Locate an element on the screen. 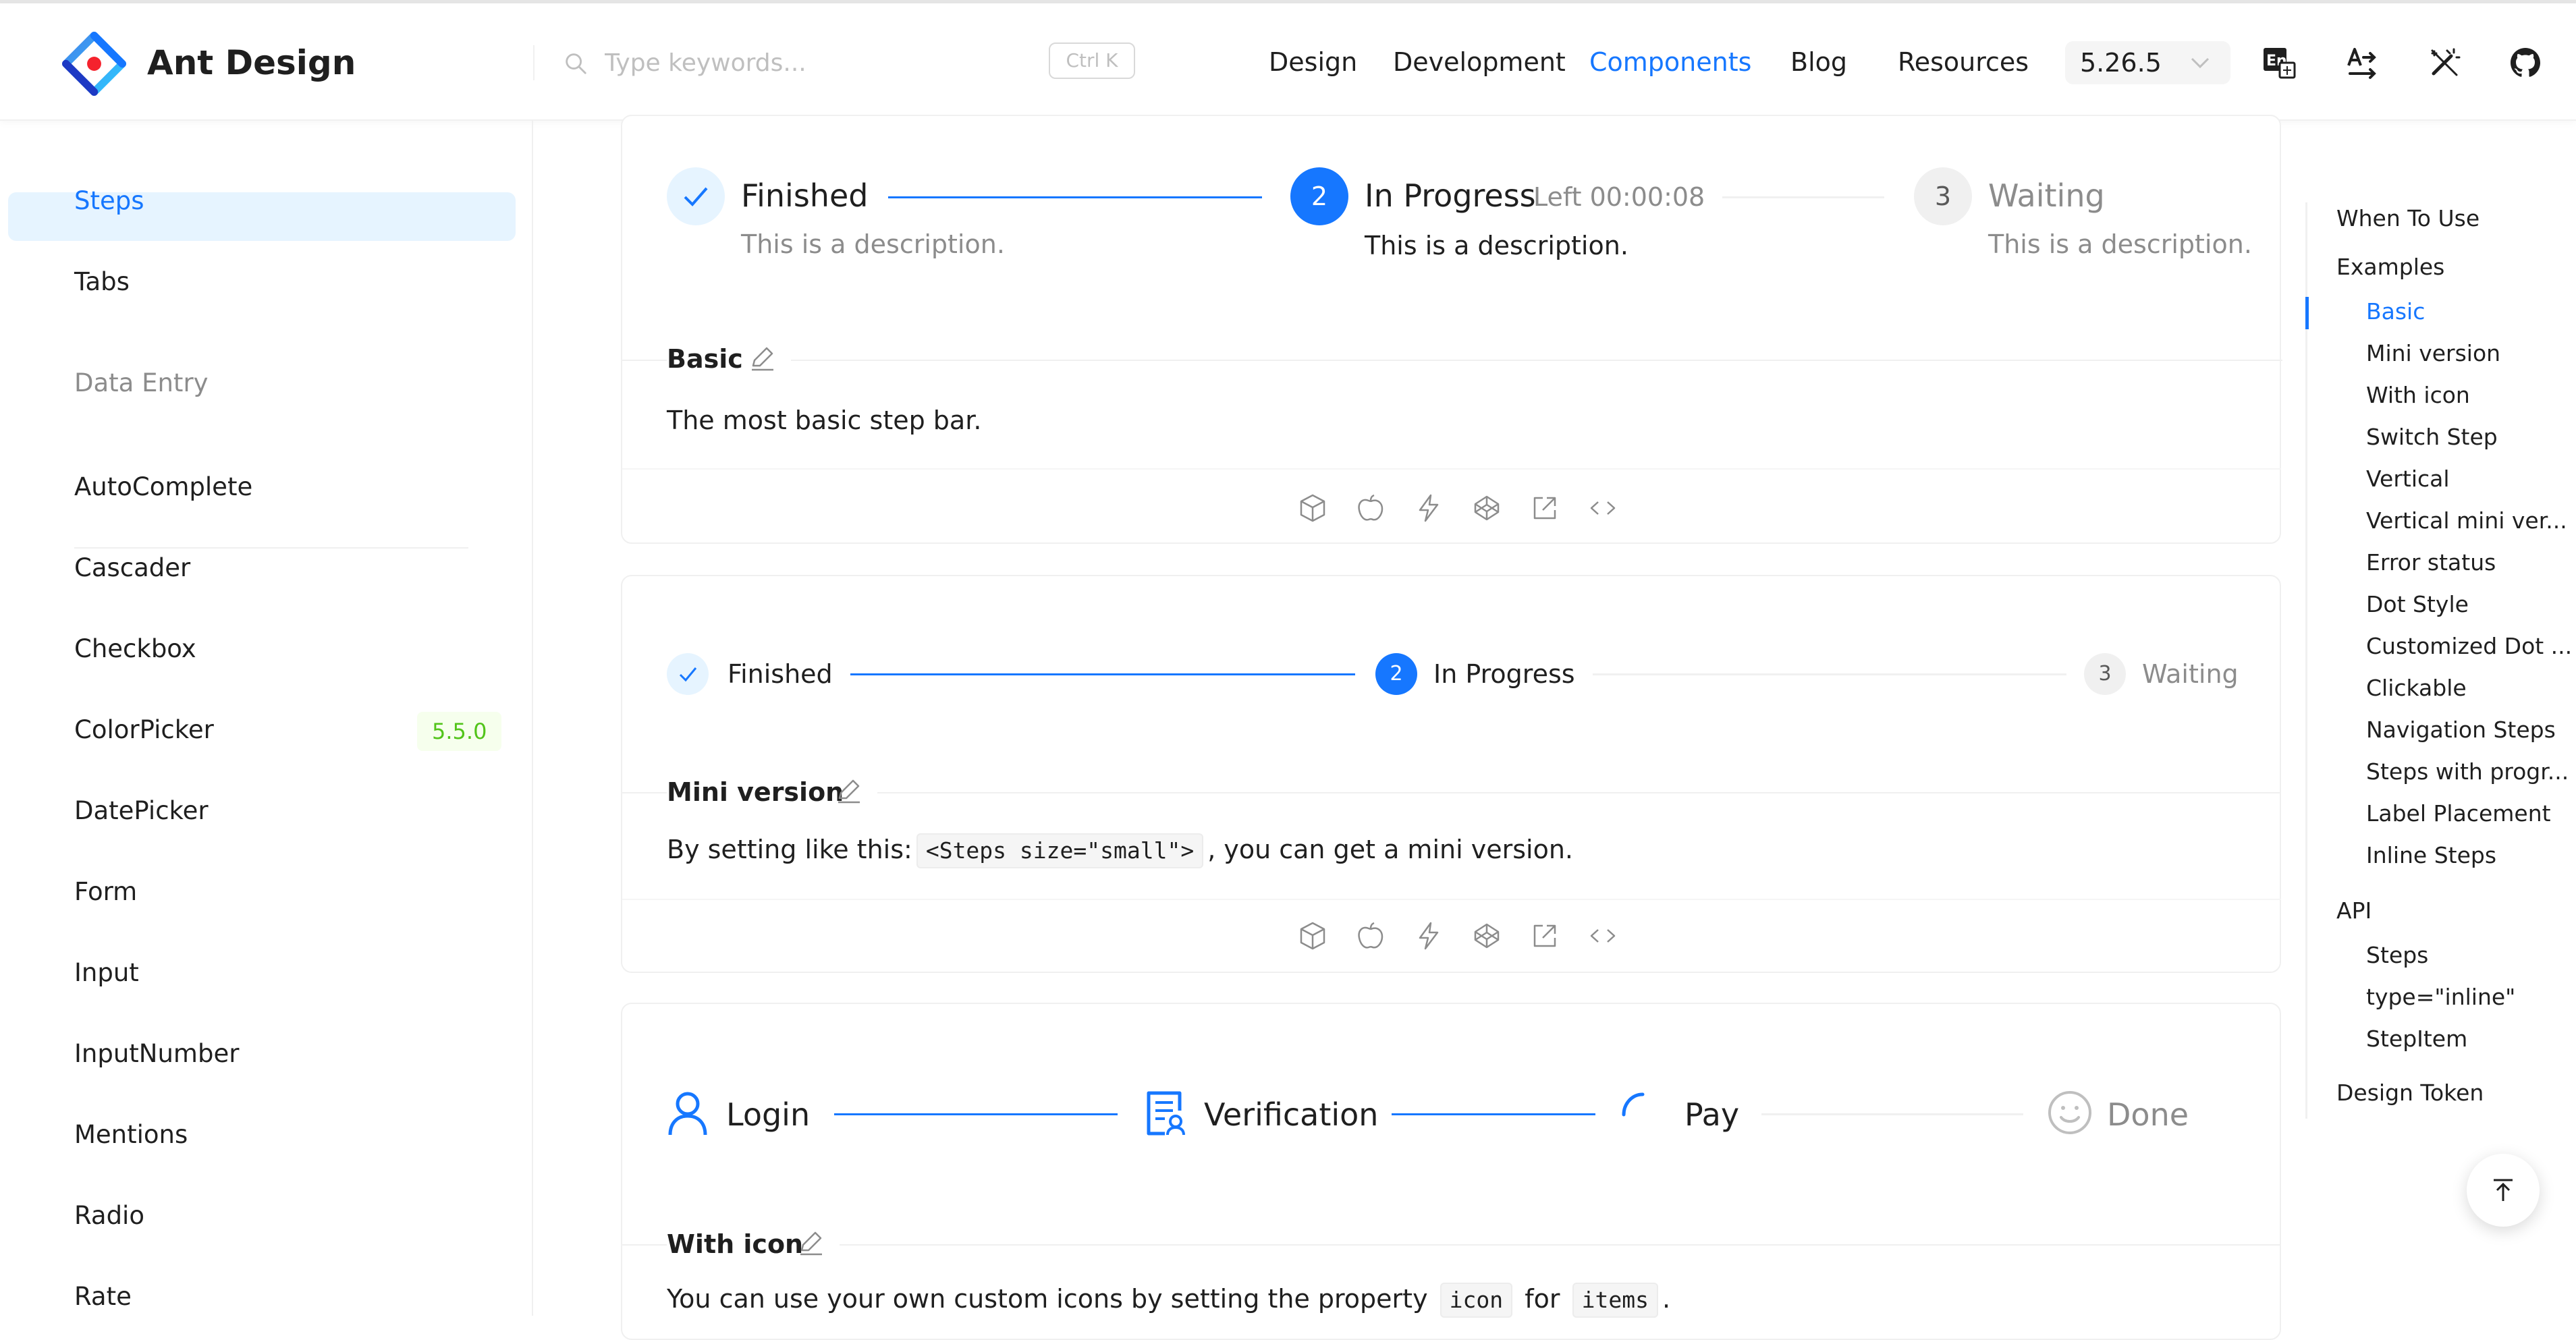  anchor-when-to-use: When To Use is located at coordinates (2407, 218).